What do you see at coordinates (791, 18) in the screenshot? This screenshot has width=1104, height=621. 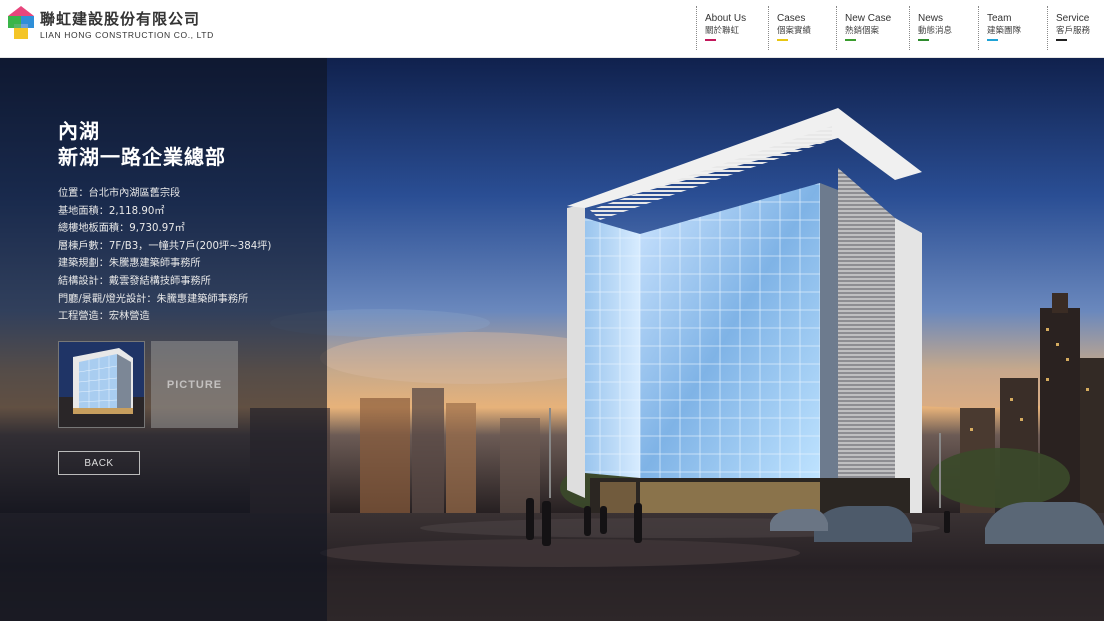 I see `nav-label-en: Cases` at bounding box center [791, 18].